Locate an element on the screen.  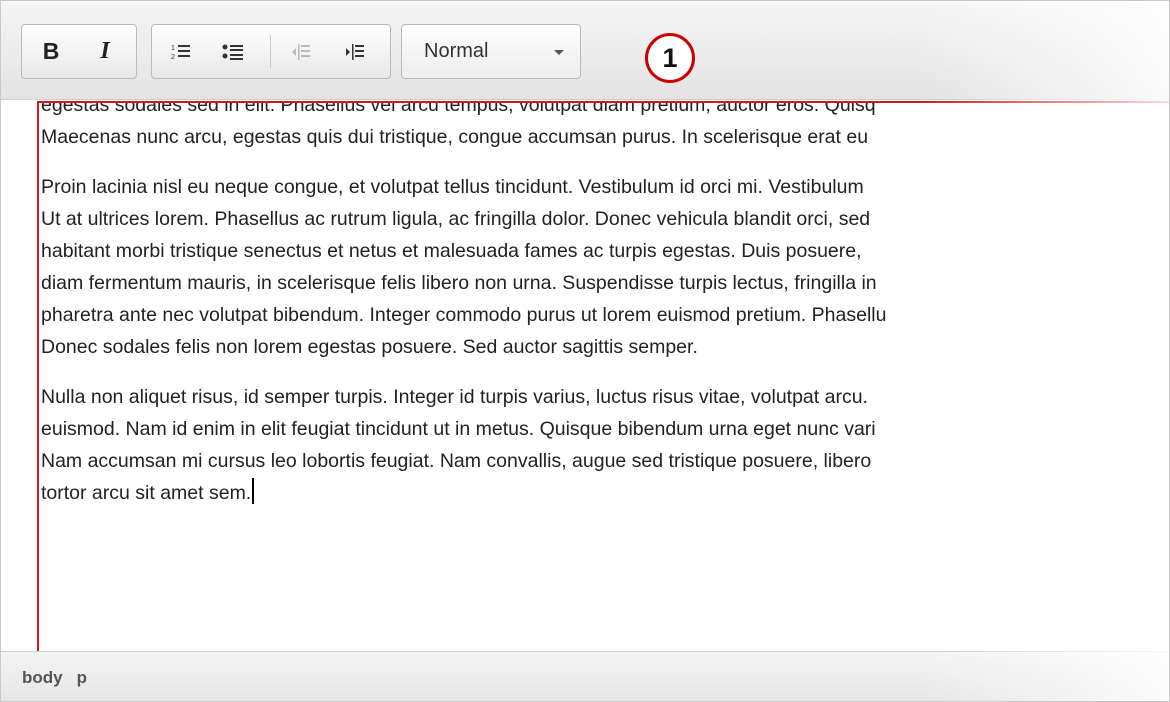
element-path-bar: body p is located at coordinates (585, 676).